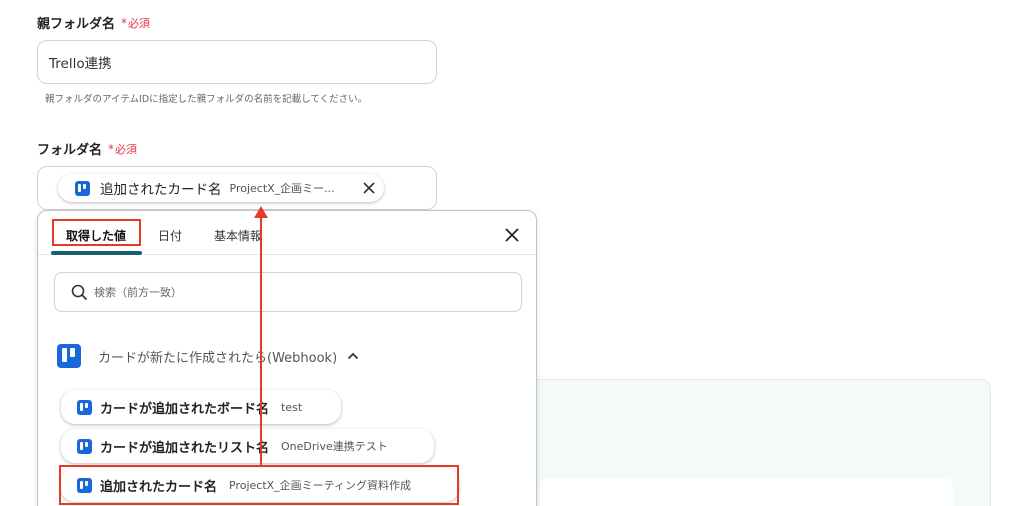 The width and height of the screenshot is (1023, 506). Describe the element at coordinates (185, 409) in the screenshot. I see `item-label: カードが追加されたボード名` at that location.